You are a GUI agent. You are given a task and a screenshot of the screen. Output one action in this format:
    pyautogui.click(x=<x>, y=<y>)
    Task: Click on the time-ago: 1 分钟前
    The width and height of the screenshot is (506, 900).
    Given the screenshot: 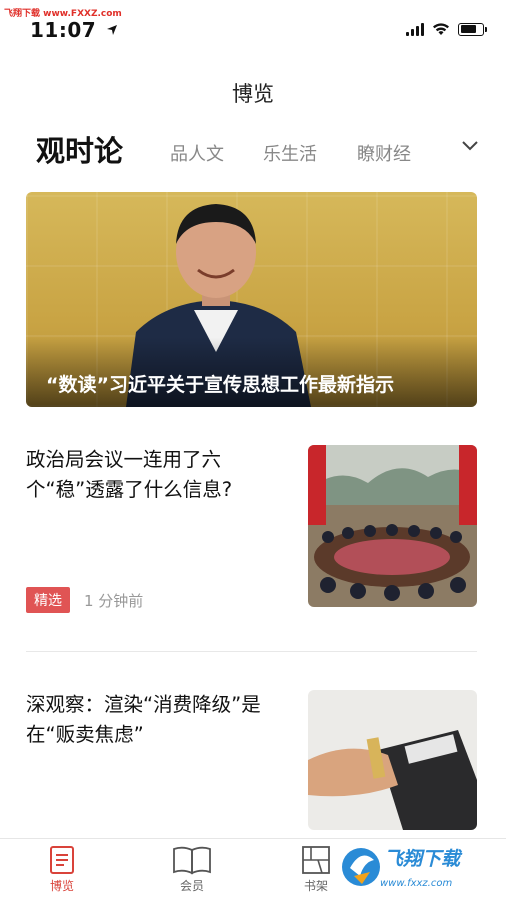 What is the action you would take?
    pyautogui.click(x=114, y=600)
    